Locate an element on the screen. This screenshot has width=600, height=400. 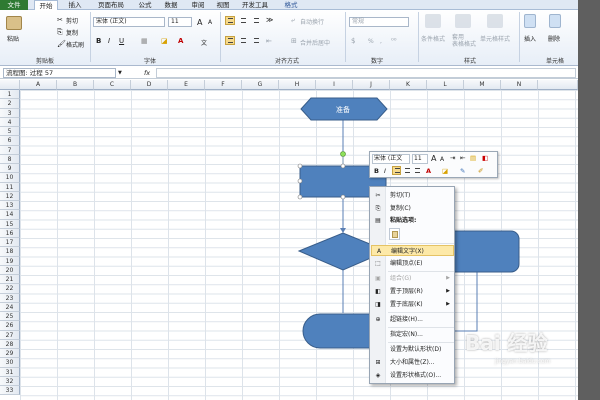
paste-option-button is located at coordinates (394, 234).